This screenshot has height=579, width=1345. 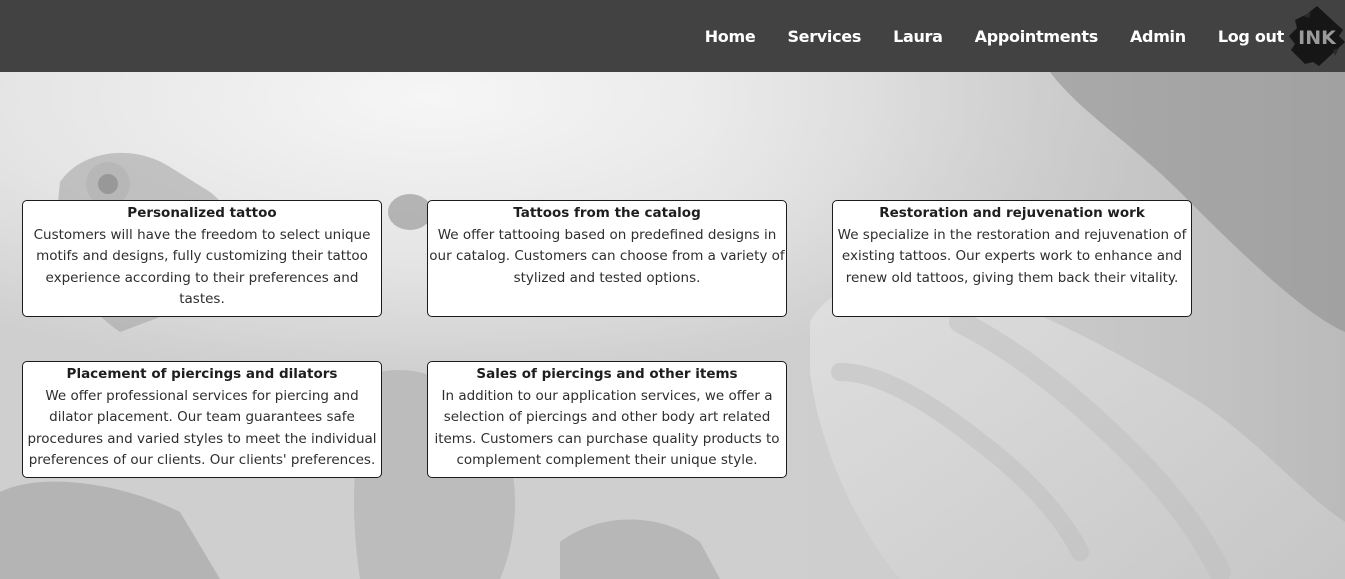 What do you see at coordinates (824, 36) in the screenshot?
I see `nav-services-link: Services` at bounding box center [824, 36].